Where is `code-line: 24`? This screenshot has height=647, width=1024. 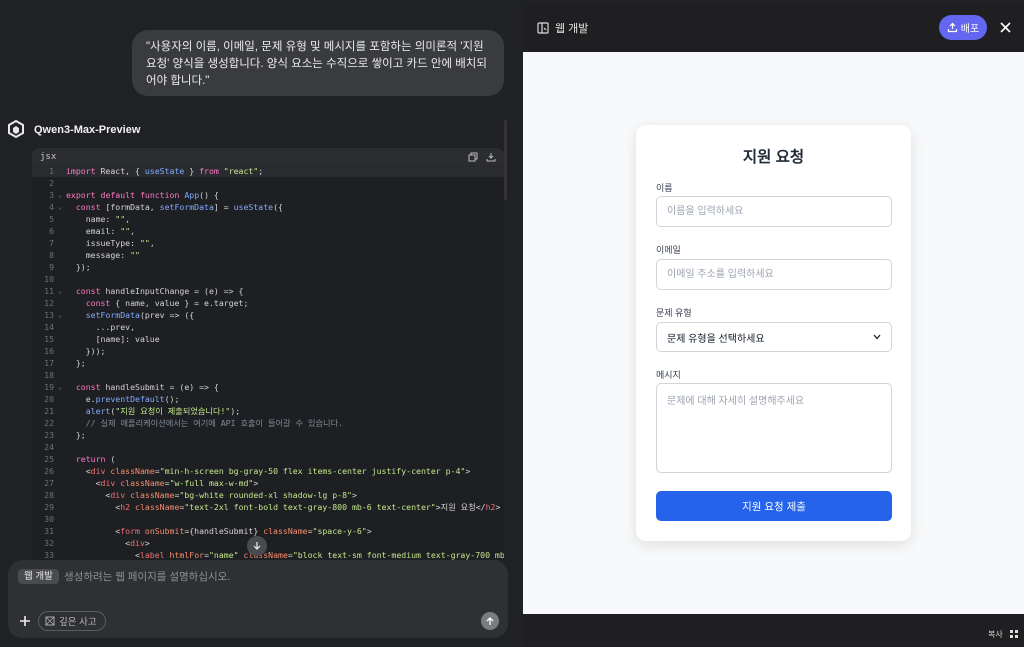
code-line: 24 is located at coordinates (268, 447).